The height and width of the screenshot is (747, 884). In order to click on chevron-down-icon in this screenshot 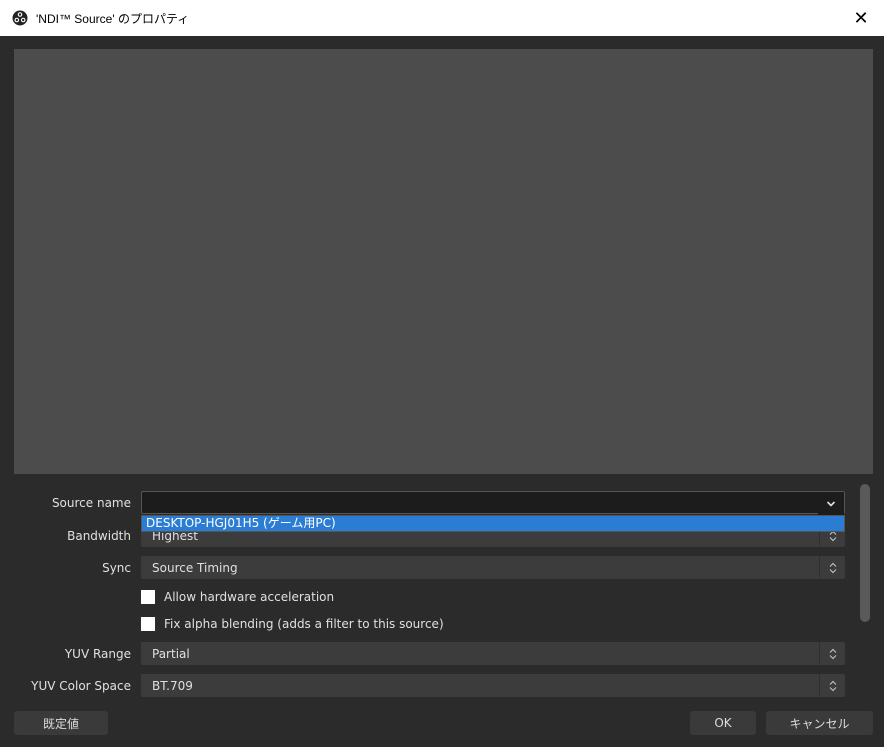, I will do `click(831, 503)`.